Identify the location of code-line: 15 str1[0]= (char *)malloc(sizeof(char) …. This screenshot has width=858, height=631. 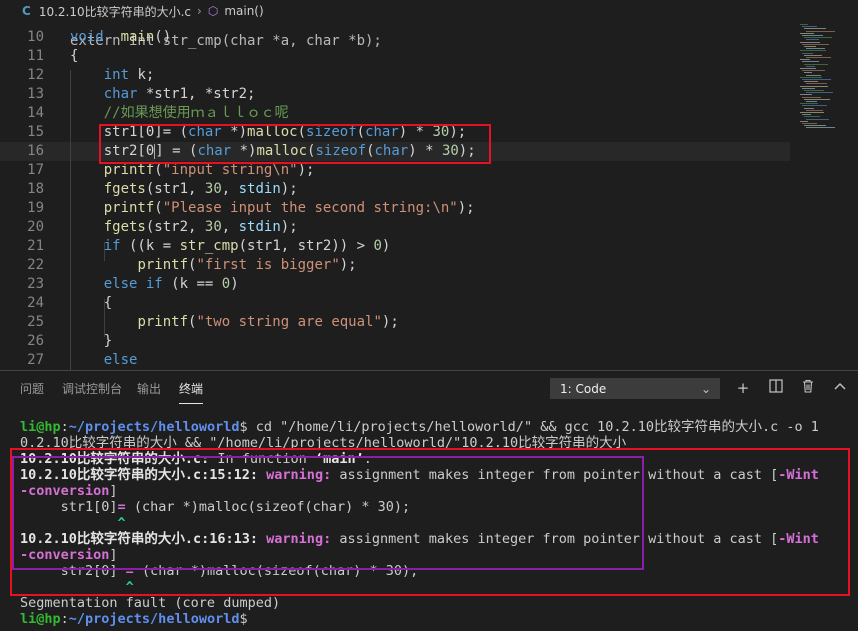
(395, 132).